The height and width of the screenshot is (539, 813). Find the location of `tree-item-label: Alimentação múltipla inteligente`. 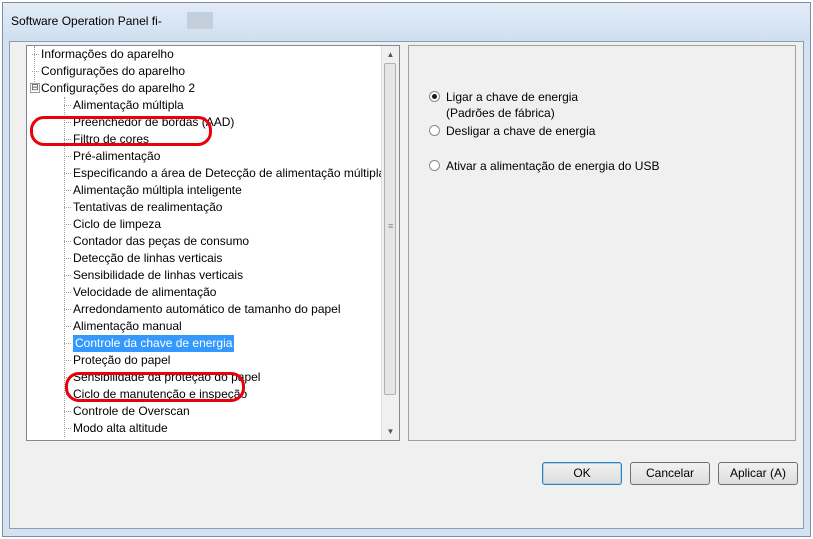

tree-item-label: Alimentação múltipla inteligente is located at coordinates (157, 190).